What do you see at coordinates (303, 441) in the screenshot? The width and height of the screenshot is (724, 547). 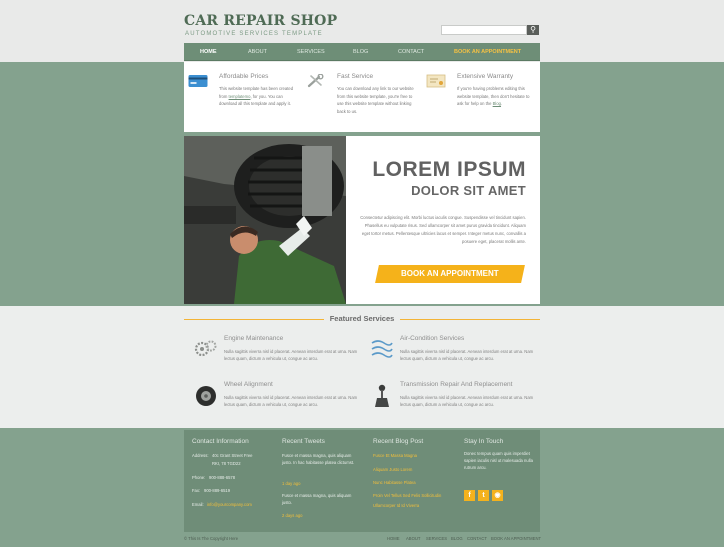 I see `footer-heading: Recent Tweets` at bounding box center [303, 441].